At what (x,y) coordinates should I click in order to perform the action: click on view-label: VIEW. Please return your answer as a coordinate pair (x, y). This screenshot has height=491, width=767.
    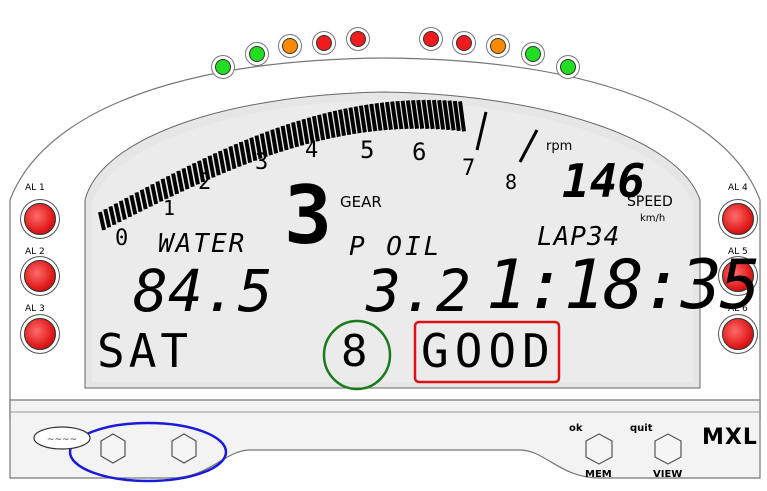
    Looking at the image, I should click on (668, 474).